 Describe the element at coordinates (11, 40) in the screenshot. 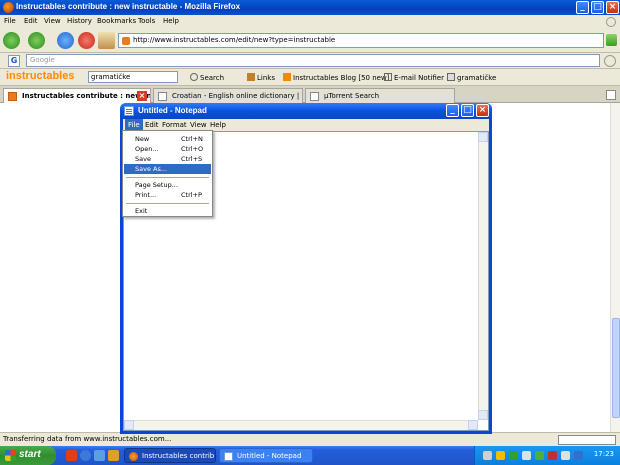

I see `back-icon` at that location.